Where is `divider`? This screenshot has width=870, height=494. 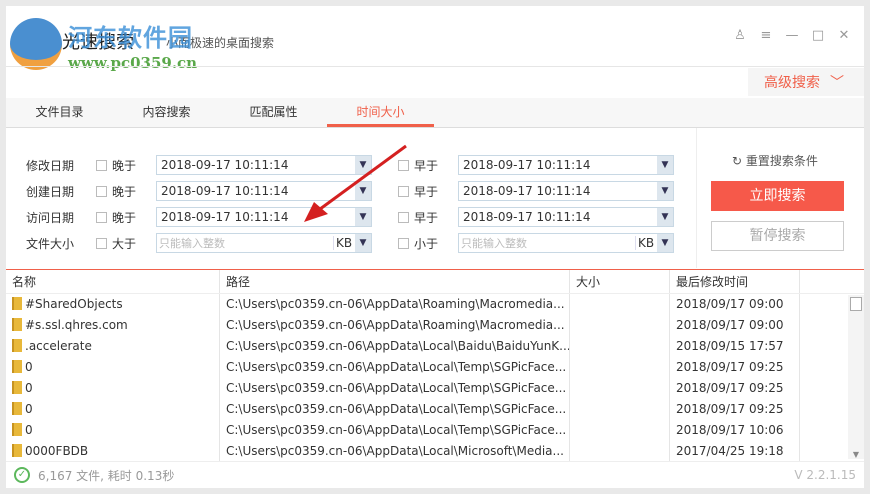 divider is located at coordinates (696, 198).